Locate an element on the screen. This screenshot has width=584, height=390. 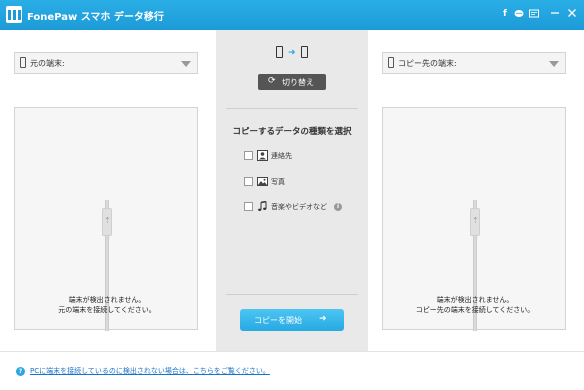
target-message-line1: 端末が検出されません。 is located at coordinates (475, 300).